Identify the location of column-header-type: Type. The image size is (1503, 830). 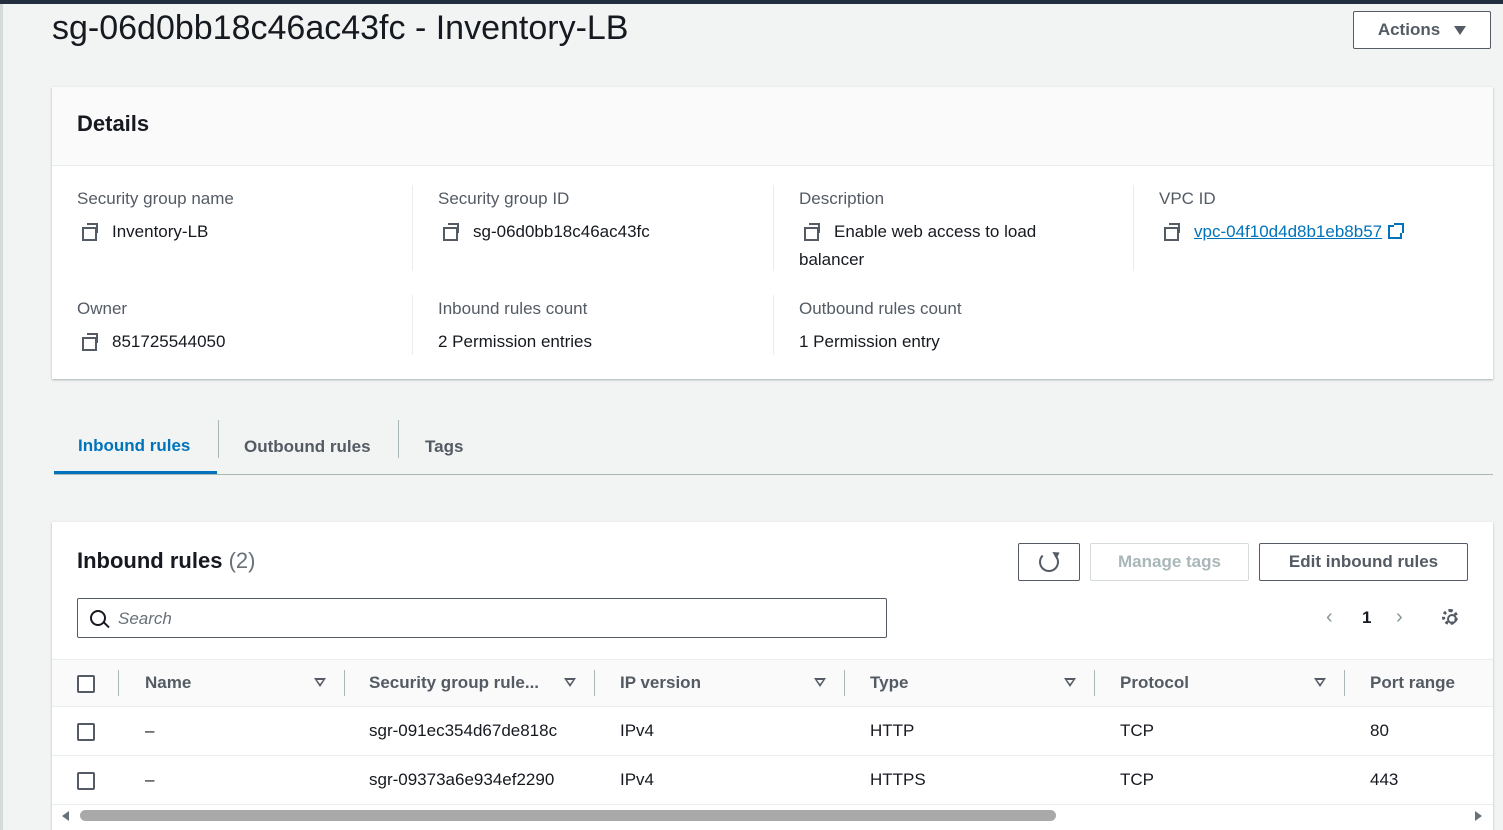
(889, 683).